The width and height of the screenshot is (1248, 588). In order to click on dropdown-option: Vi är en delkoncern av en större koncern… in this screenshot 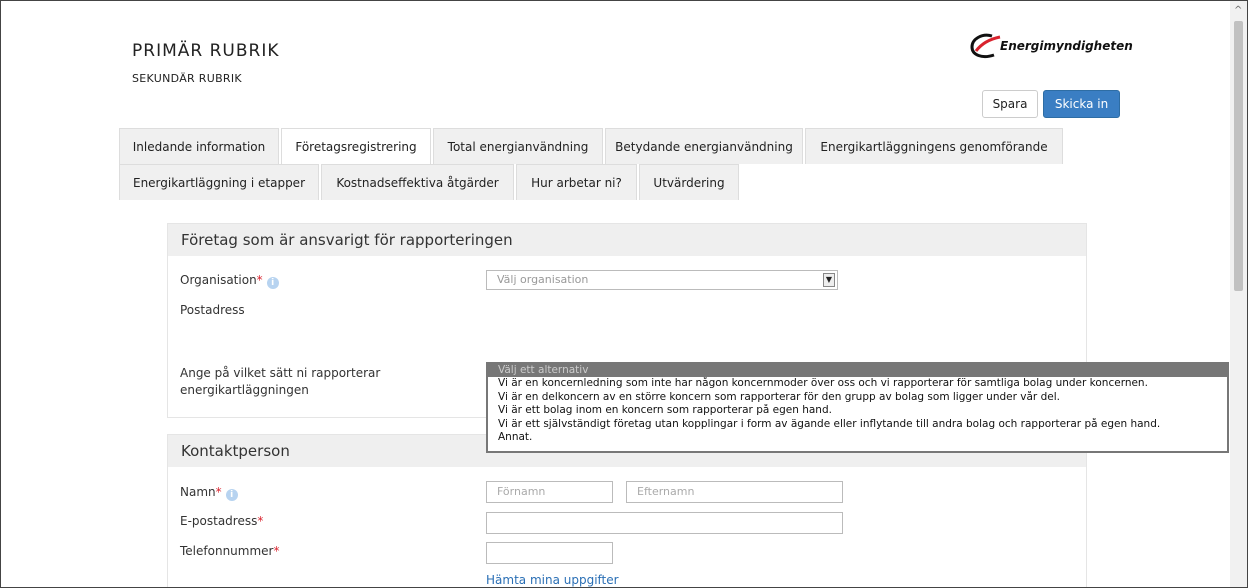, I will do `click(857, 397)`.